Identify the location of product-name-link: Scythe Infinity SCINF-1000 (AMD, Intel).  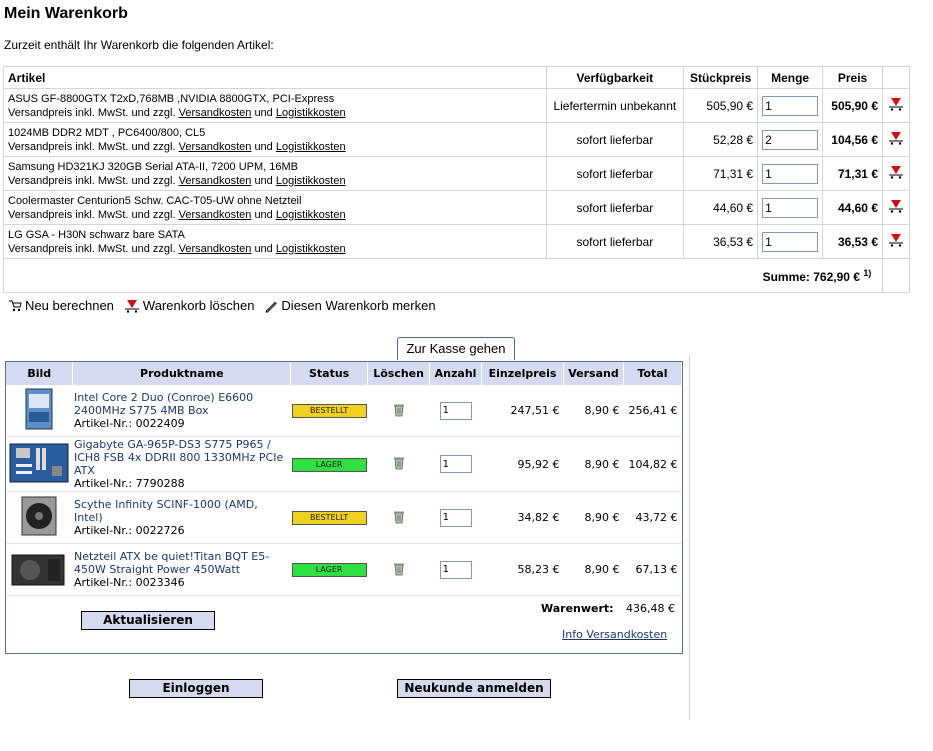
(166, 511).